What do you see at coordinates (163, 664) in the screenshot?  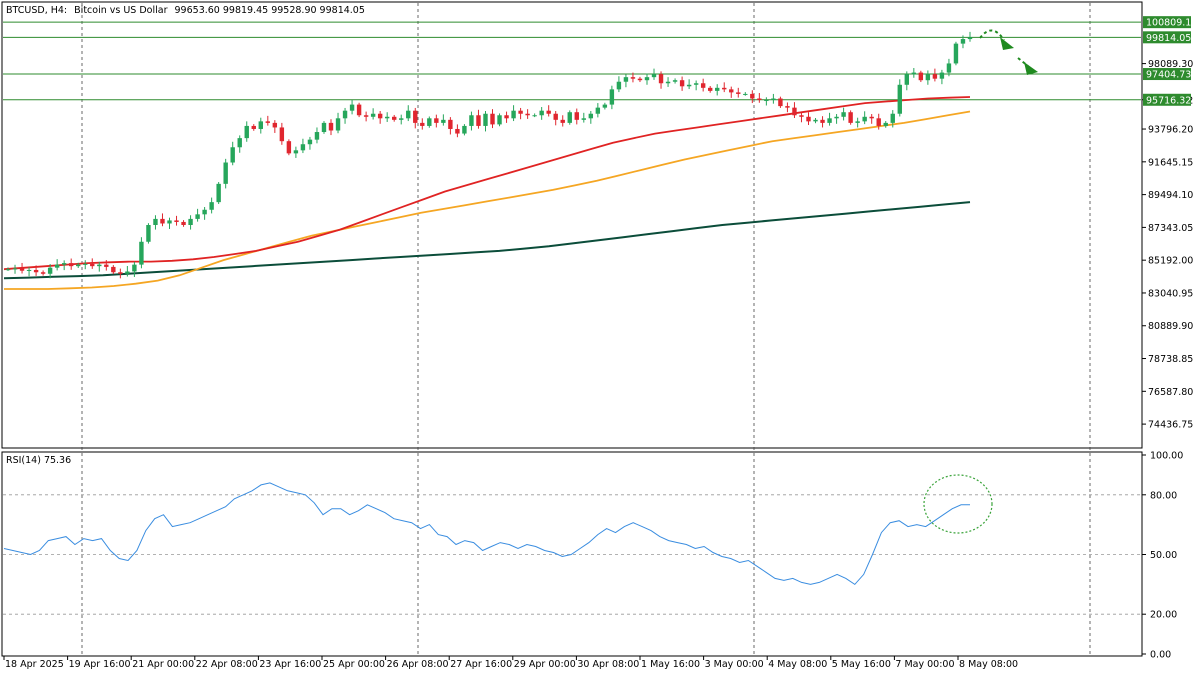 I see `time-tick-label: 21 Apr 00:00` at bounding box center [163, 664].